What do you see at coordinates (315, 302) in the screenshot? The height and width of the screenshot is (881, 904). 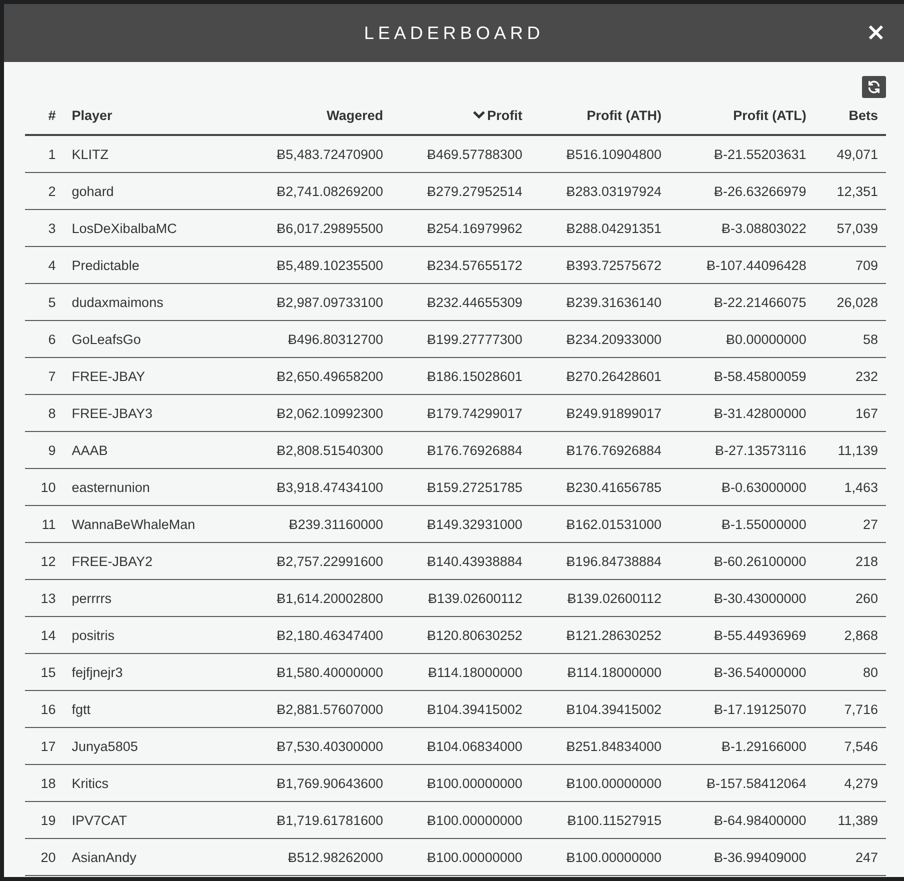 I see `table-cell: Ƀ2,987.09733100` at bounding box center [315, 302].